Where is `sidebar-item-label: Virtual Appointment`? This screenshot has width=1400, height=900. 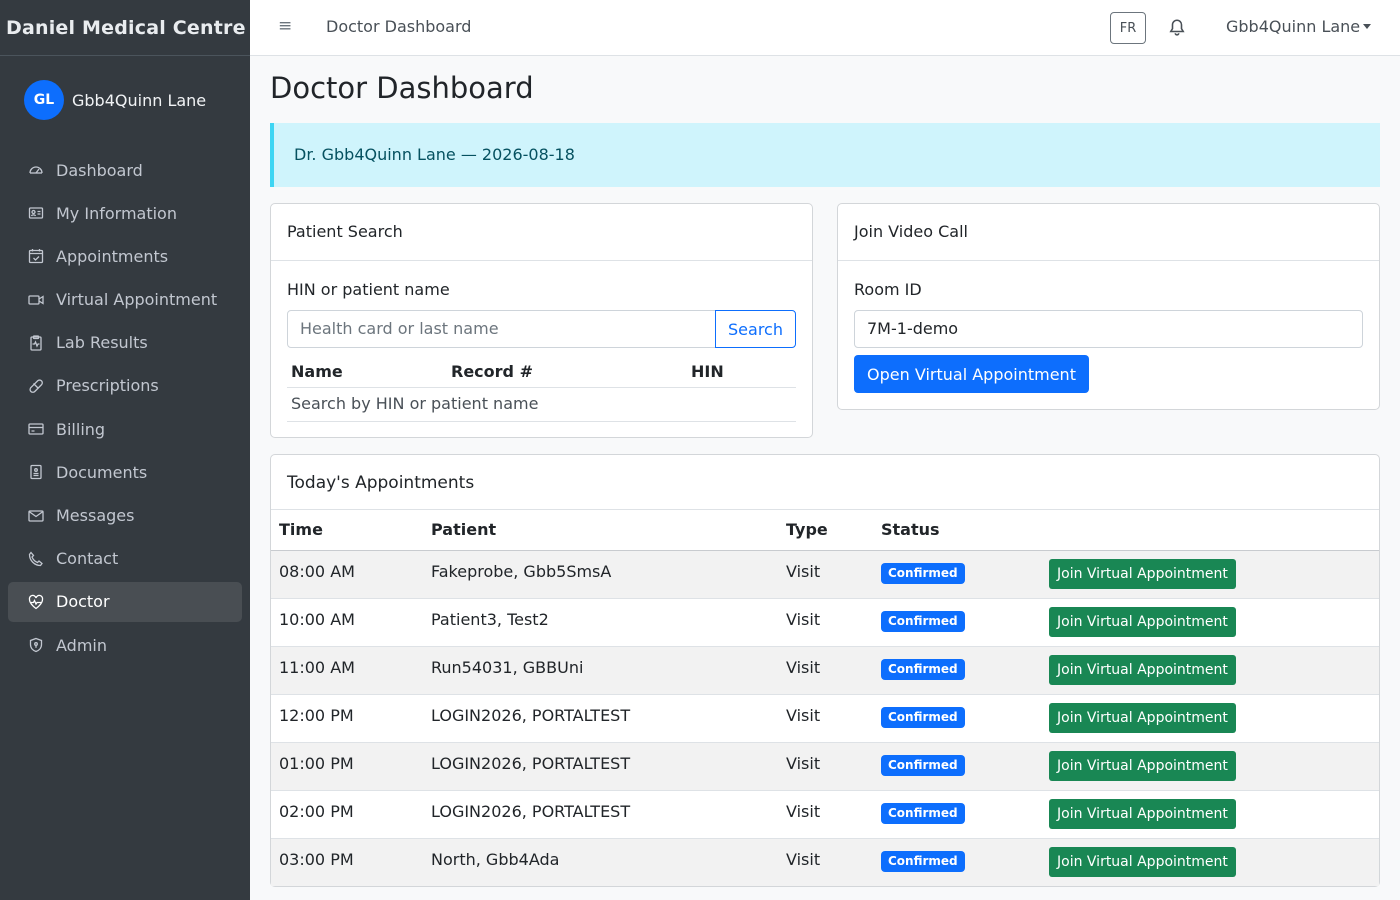
sidebar-item-label: Virtual Appointment is located at coordinates (137, 300).